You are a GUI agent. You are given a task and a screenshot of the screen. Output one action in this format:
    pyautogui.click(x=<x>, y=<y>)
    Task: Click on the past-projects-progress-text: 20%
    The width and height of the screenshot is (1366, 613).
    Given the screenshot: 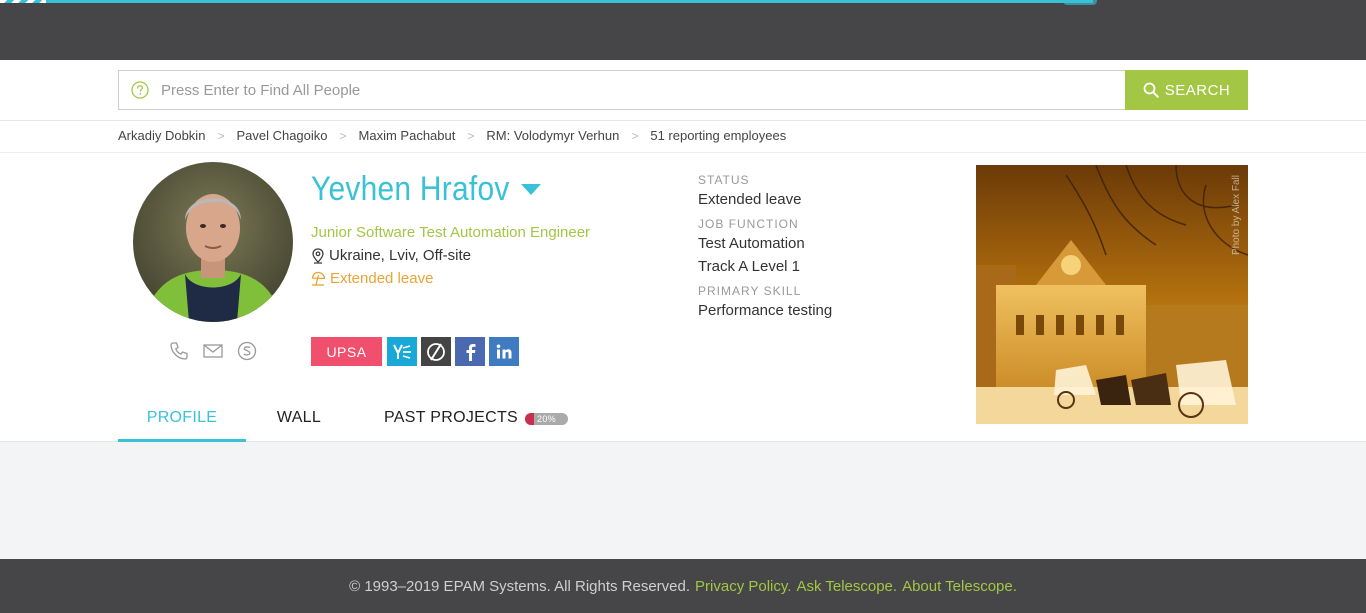 What is the action you would take?
    pyautogui.click(x=546, y=419)
    